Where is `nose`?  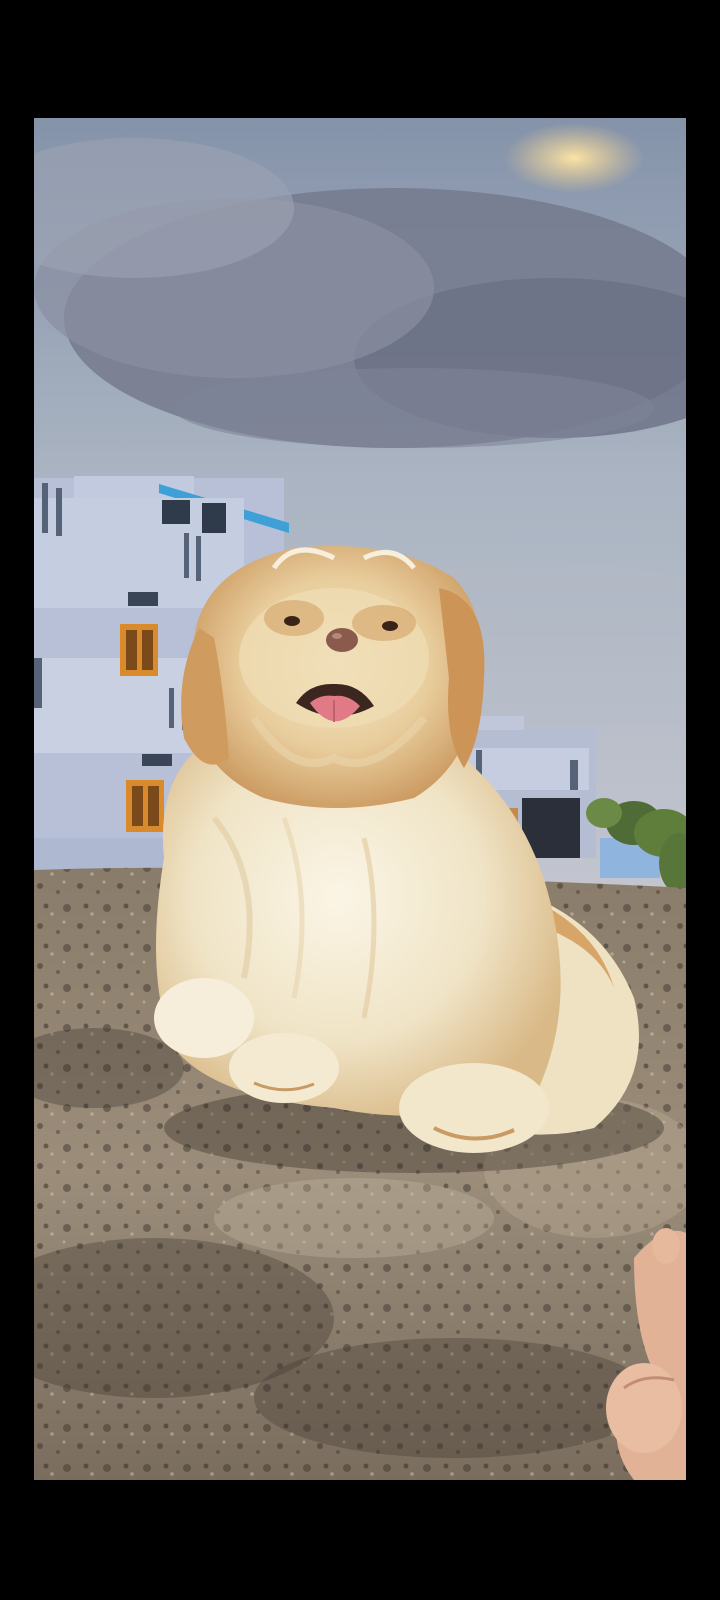
nose is located at coordinates (342, 640).